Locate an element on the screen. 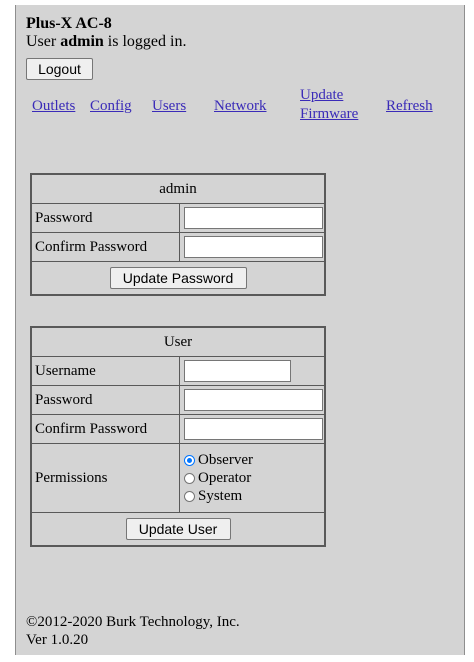  copyright-text: ©2012-2020 Burk Technology, Inc. is located at coordinates (133, 622).